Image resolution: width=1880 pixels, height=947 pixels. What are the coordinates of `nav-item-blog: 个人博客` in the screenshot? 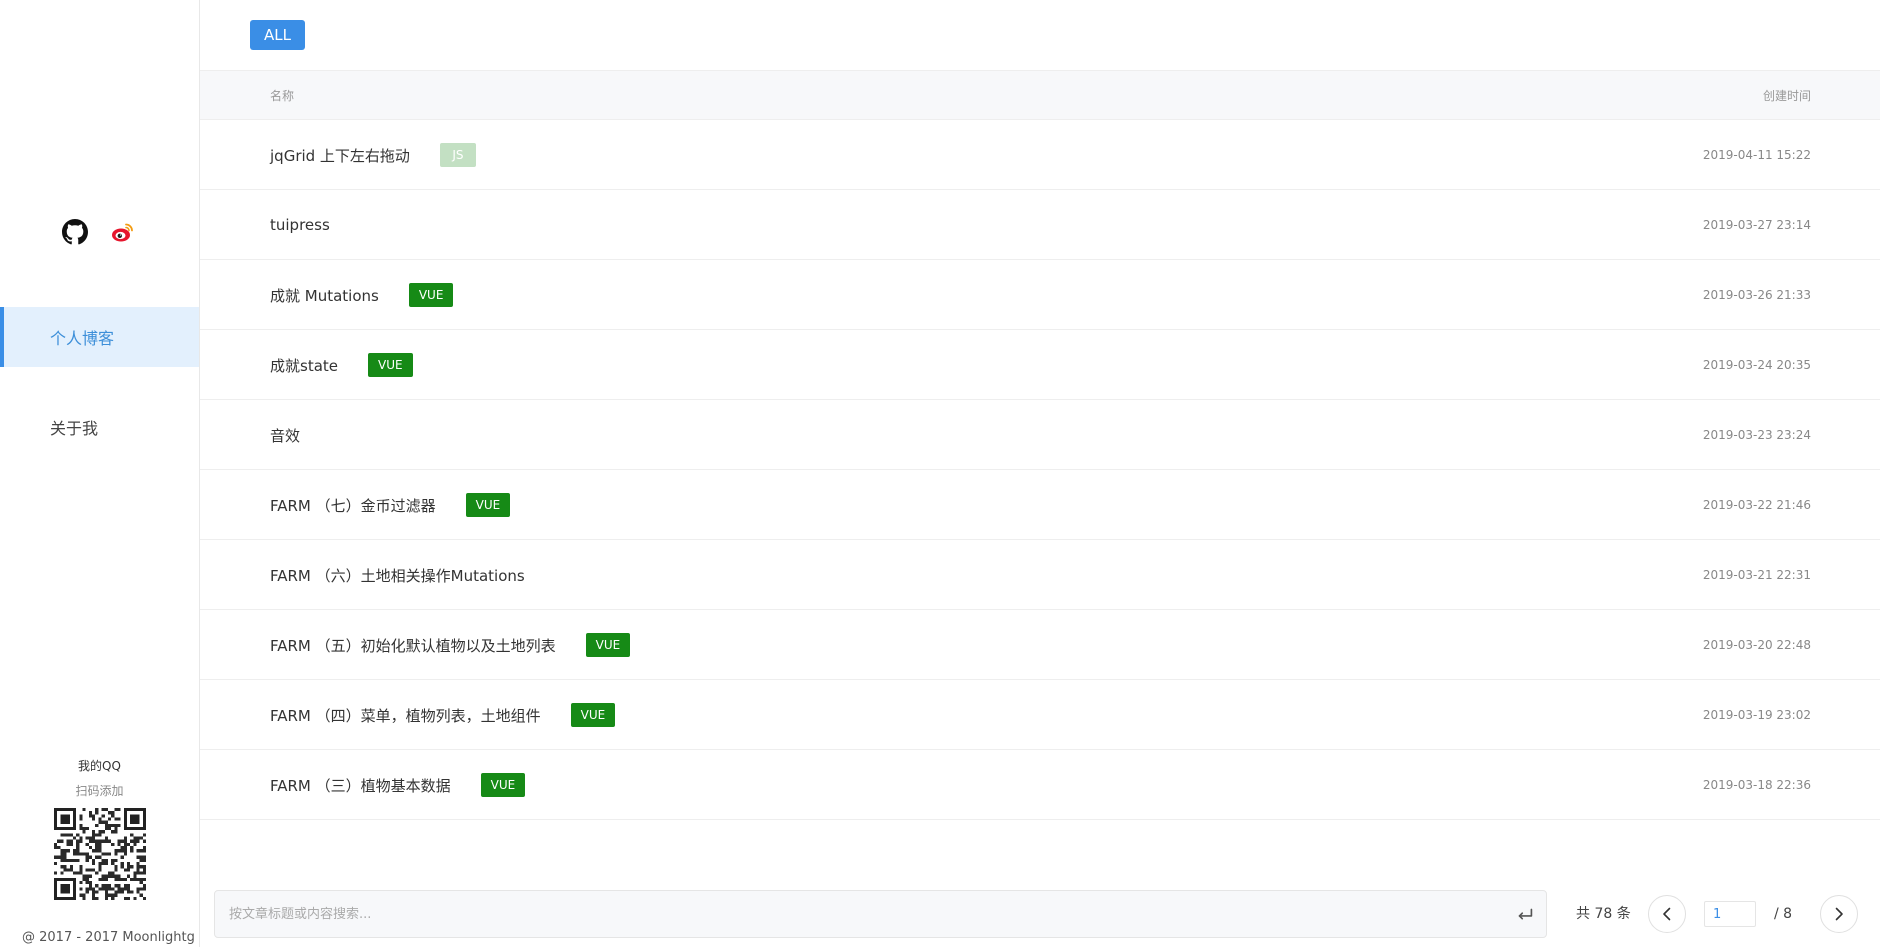 It's located at (99, 337).